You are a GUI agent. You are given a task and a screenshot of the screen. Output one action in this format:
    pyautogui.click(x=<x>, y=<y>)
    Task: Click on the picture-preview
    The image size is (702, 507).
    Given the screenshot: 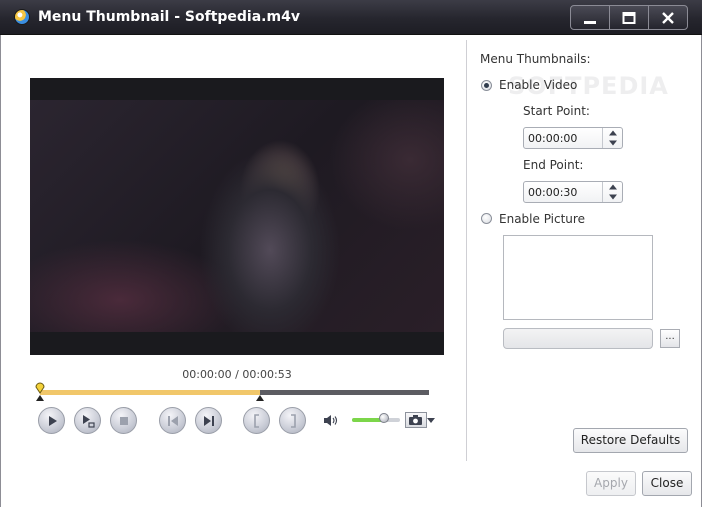 What is the action you would take?
    pyautogui.click(x=578, y=277)
    